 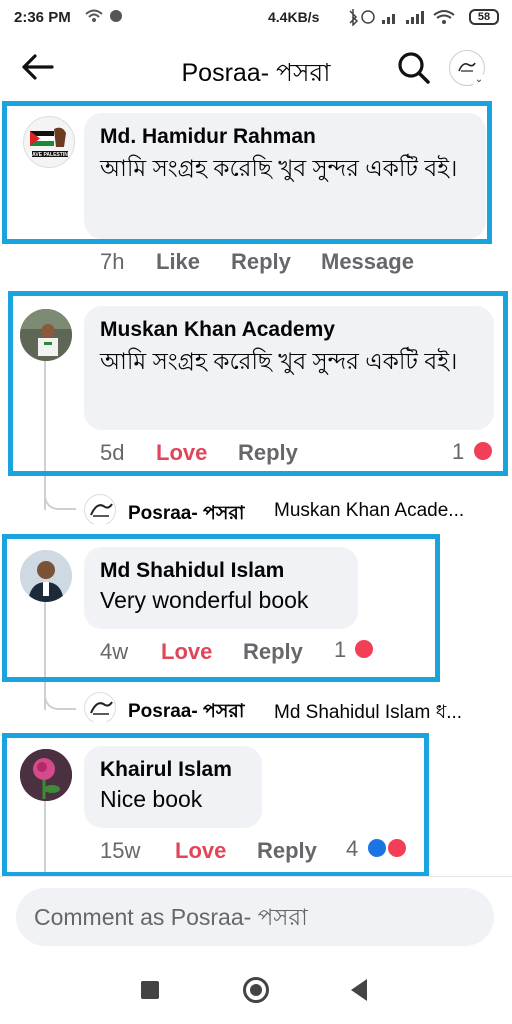 I want to click on comment-bubble: Md Shahidul Islam Very wonderful book, so click(x=221, y=588).